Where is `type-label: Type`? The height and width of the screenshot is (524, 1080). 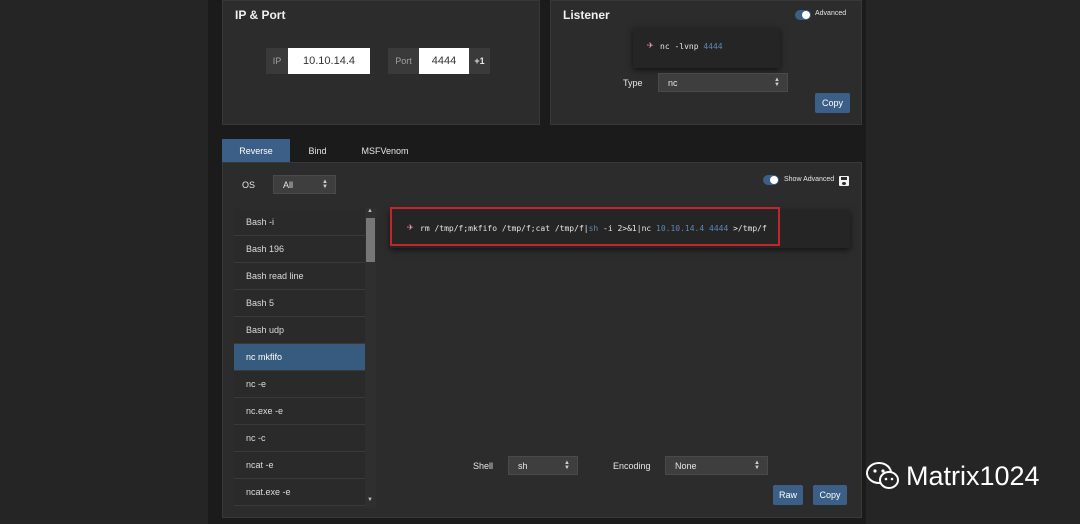 type-label: Type is located at coordinates (633, 83).